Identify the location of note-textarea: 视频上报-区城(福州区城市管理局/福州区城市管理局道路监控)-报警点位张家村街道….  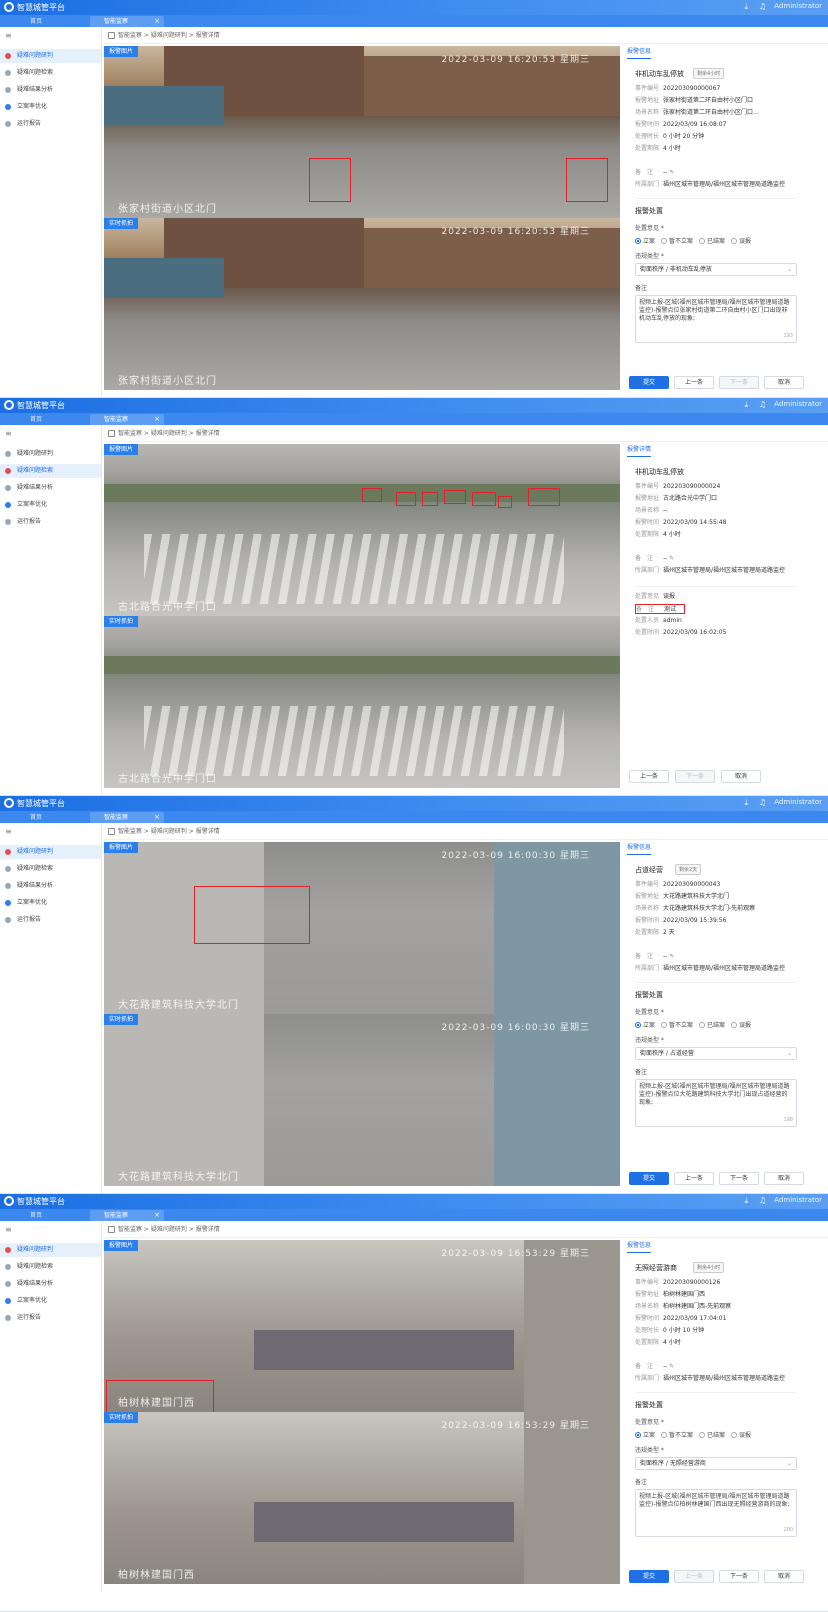
(716, 319).